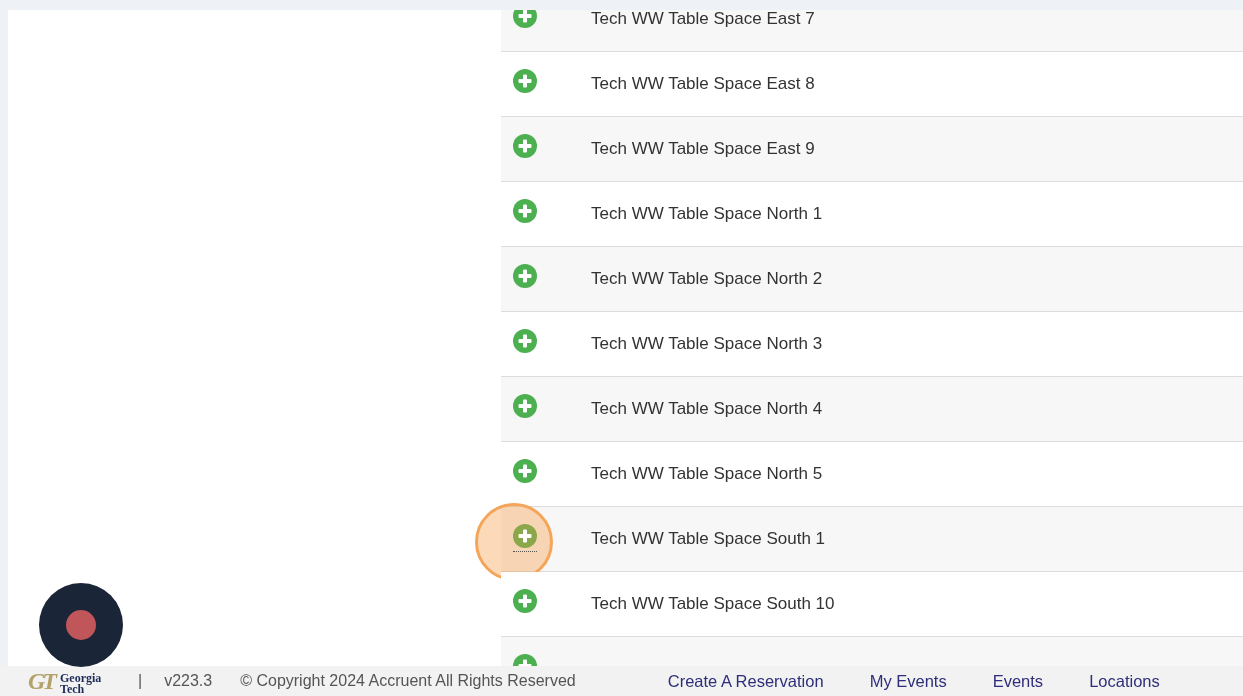  I want to click on space-name: Tech WW Table Space South 1, so click(708, 539).